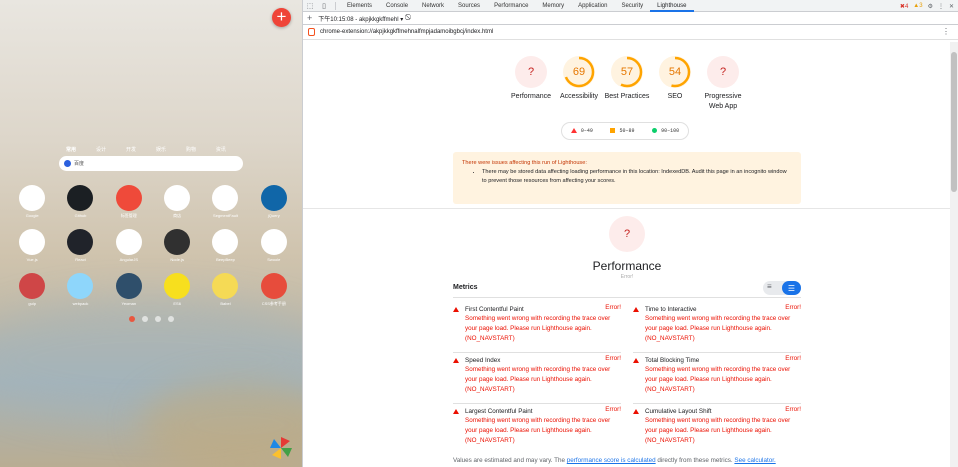  I want to click on gauge-label: Progressive Web App, so click(723, 101).